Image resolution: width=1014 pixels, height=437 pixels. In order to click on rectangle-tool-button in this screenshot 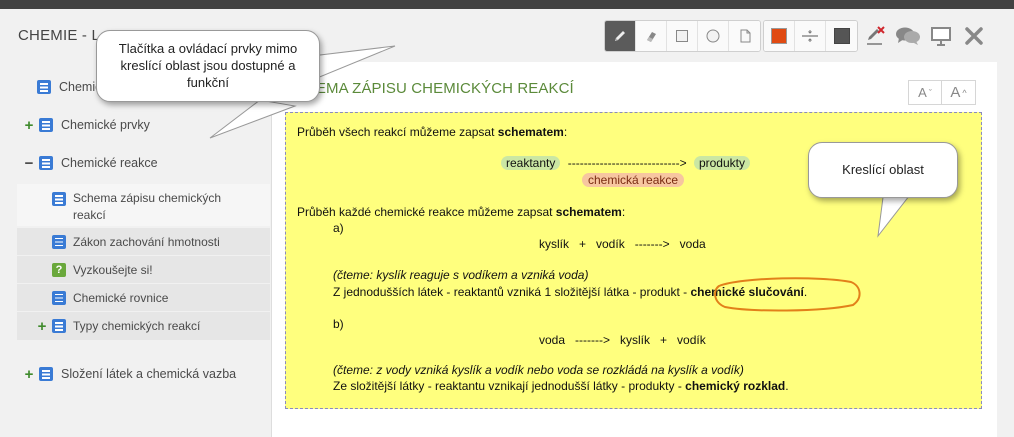, I will do `click(682, 36)`.